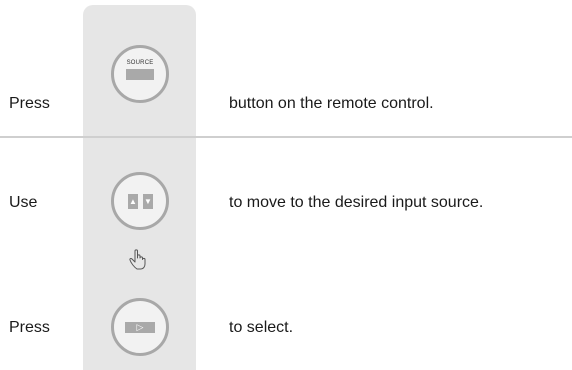 Image resolution: width=572 pixels, height=370 pixels. What do you see at coordinates (261, 327) in the screenshot?
I see `step3-instruction-text: to select.` at bounding box center [261, 327].